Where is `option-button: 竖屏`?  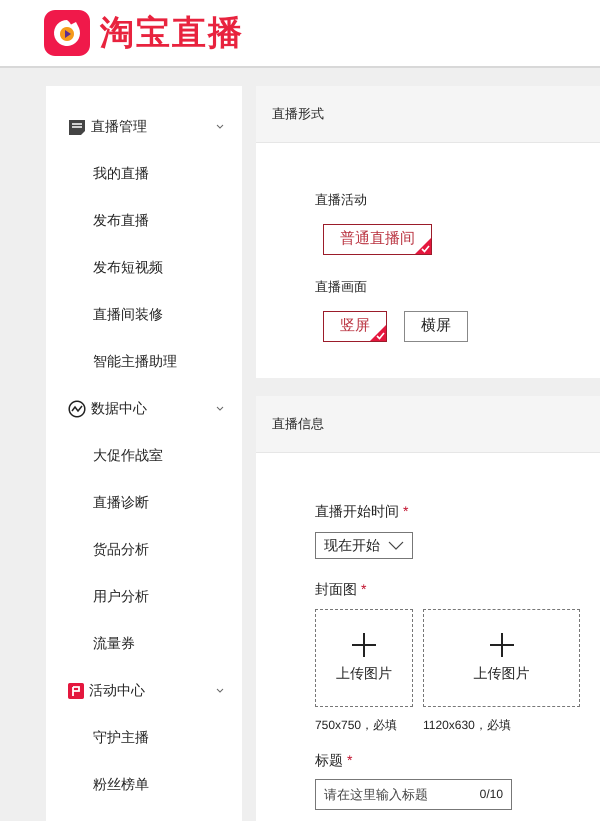 option-button: 竖屏 is located at coordinates (355, 326).